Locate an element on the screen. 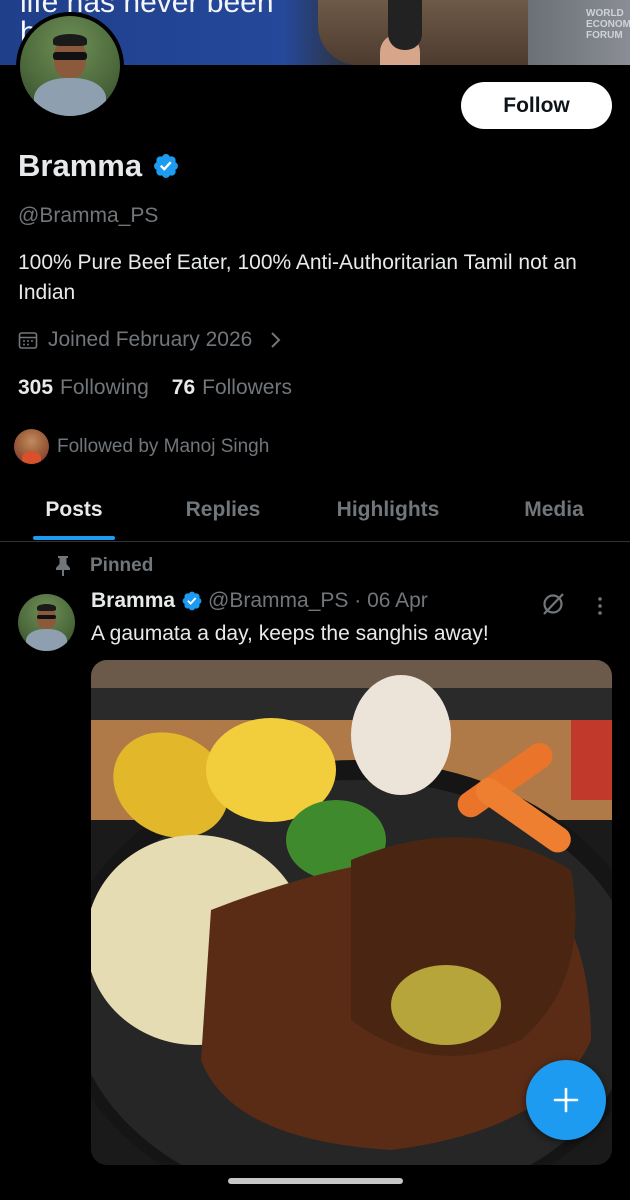  pinned-indicator: Pinned is located at coordinates (103, 566).